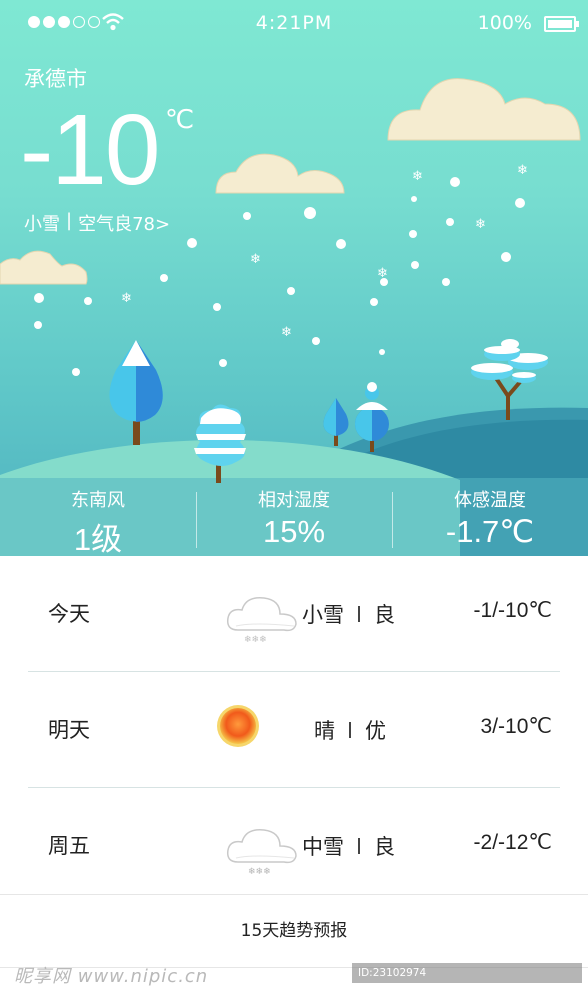 Image resolution: width=588 pixels, height=1003 pixels. Describe the element at coordinates (98, 500) in the screenshot. I see `stat-label: 东南风` at that location.